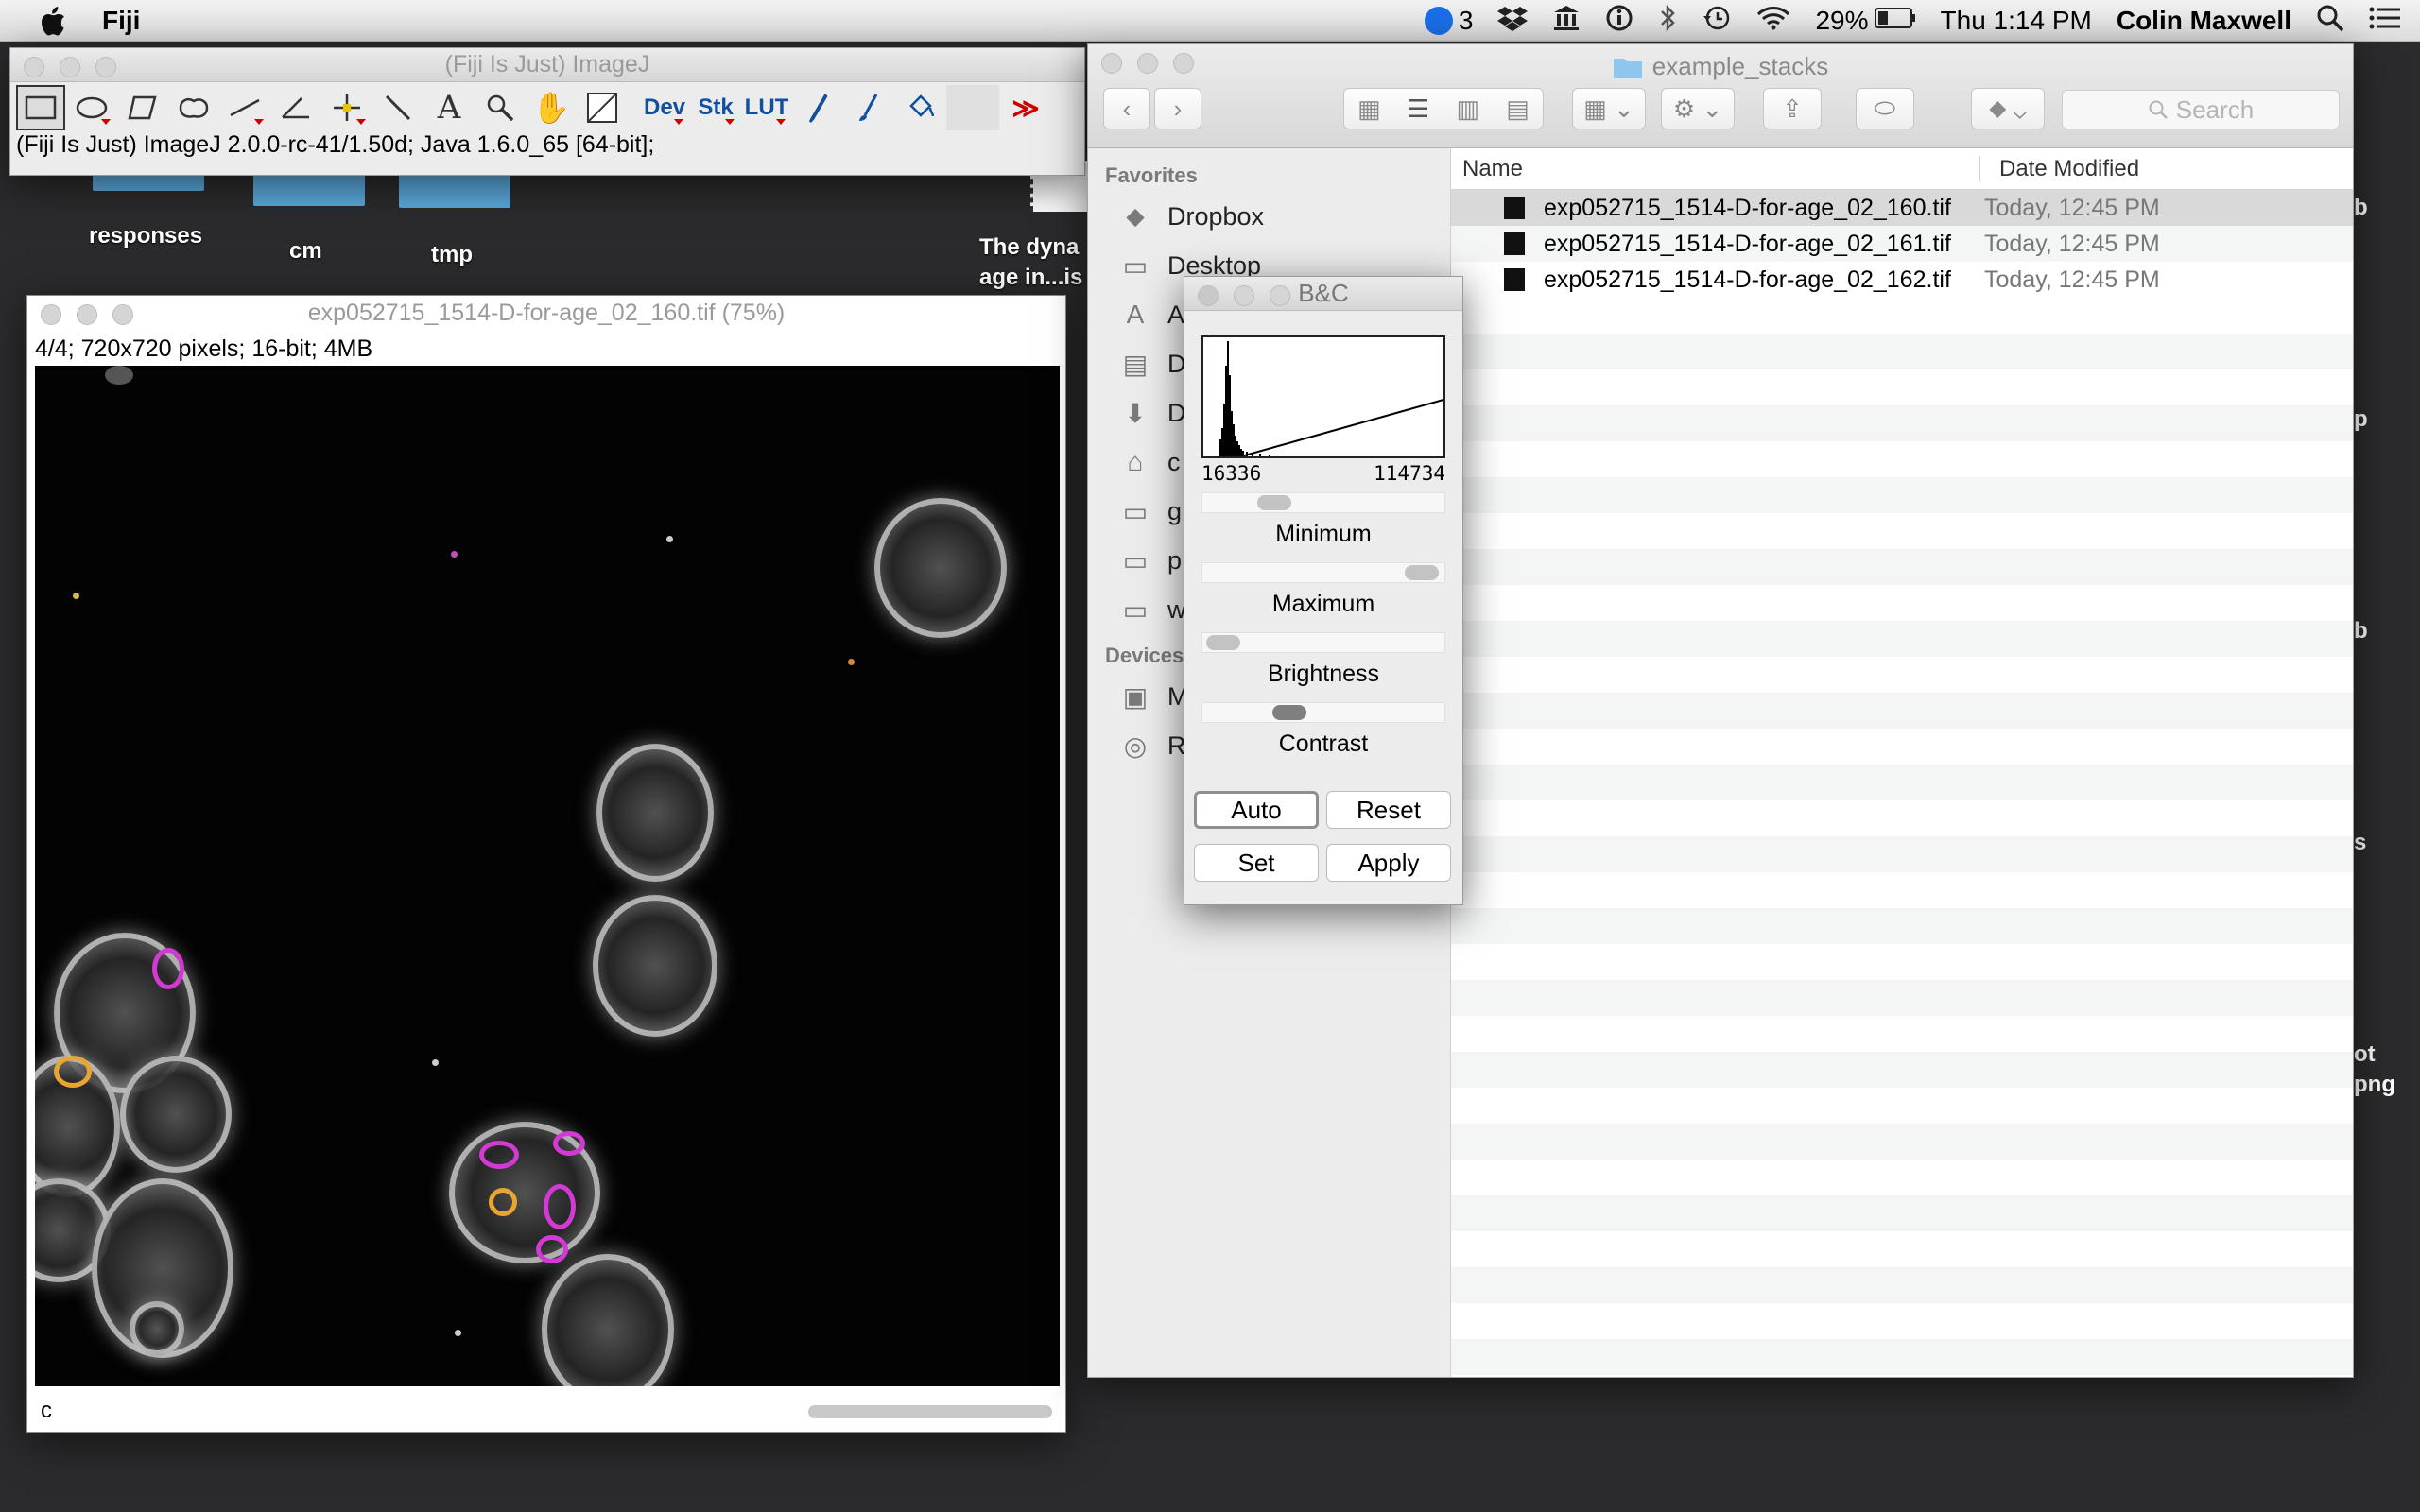 The image size is (2420, 1512). I want to click on debris-spot, so click(455, 554).